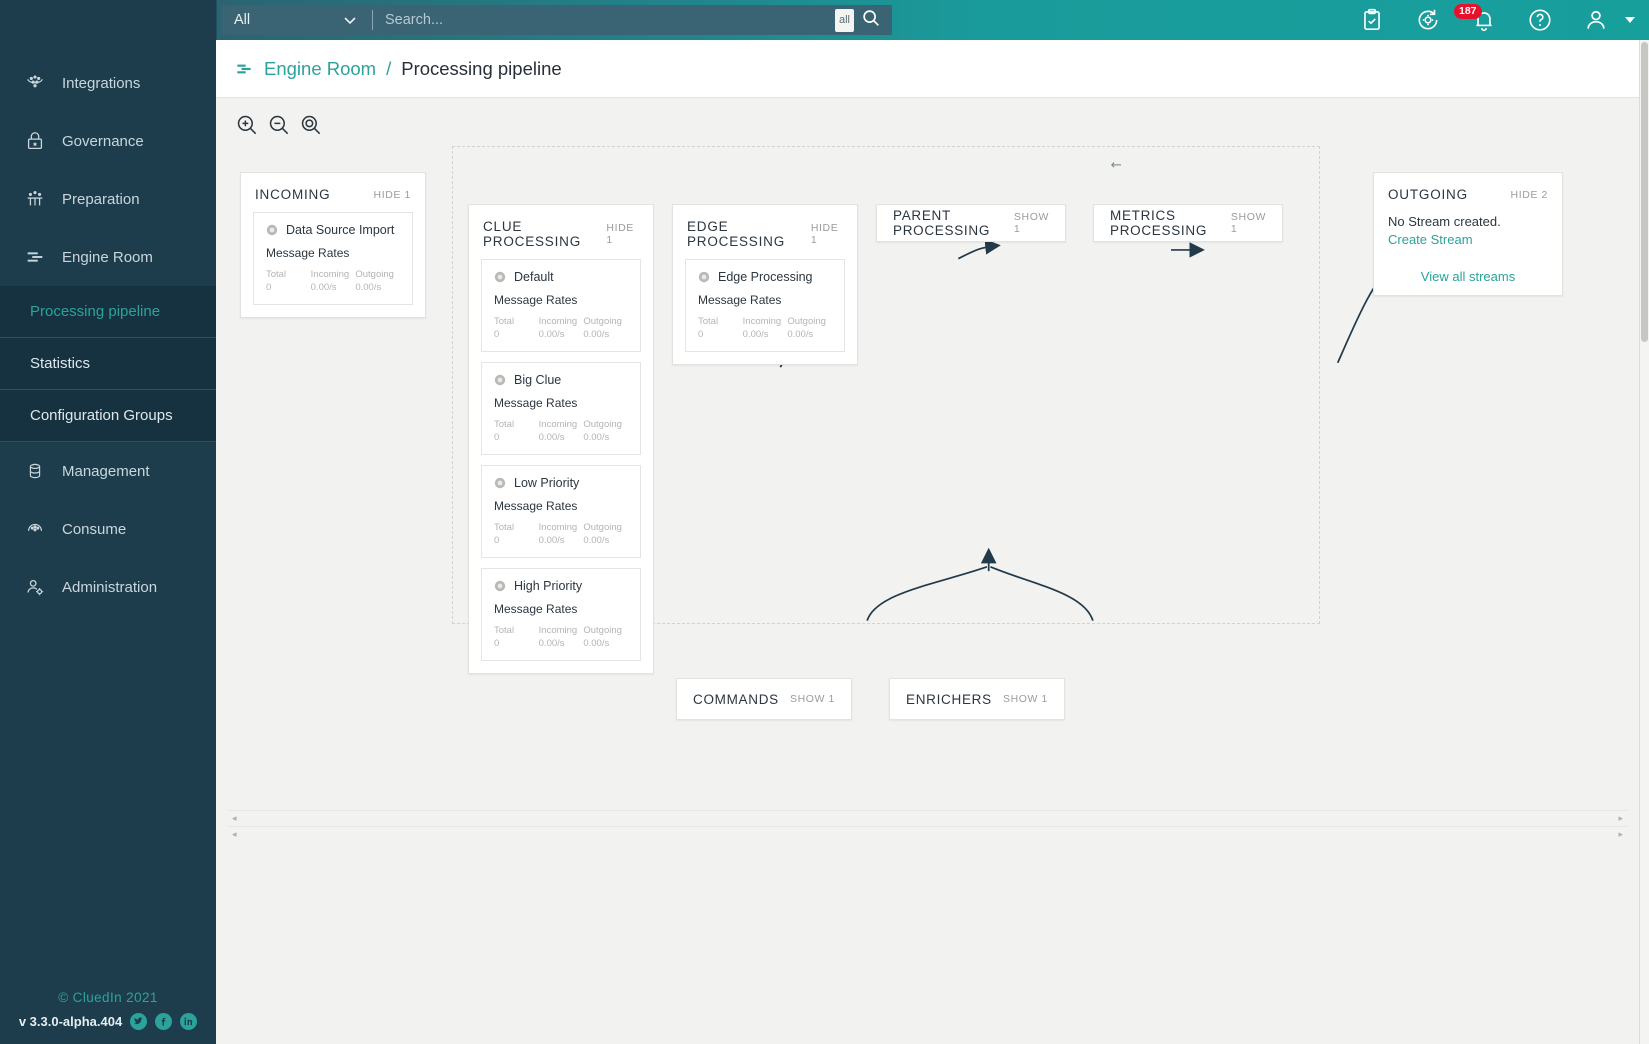 This screenshot has height=1044, width=1649. Describe the element at coordinates (242, 20) in the screenshot. I see `search-scope-value: All` at that location.